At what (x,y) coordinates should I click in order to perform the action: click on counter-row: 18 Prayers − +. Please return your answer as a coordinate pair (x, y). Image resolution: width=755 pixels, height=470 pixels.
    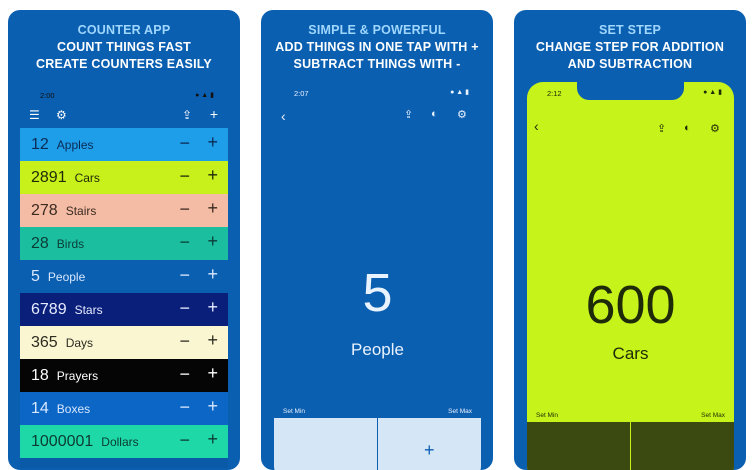
    Looking at the image, I should click on (124, 375).